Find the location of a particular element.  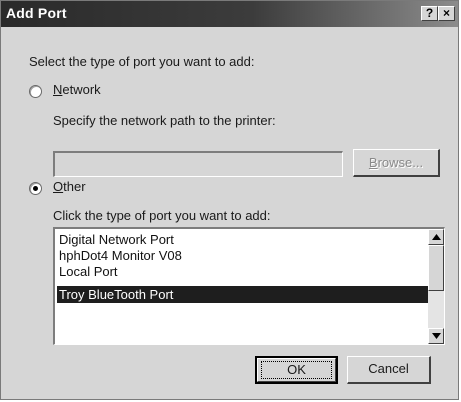

listbox-scrollbar is located at coordinates (436, 286).